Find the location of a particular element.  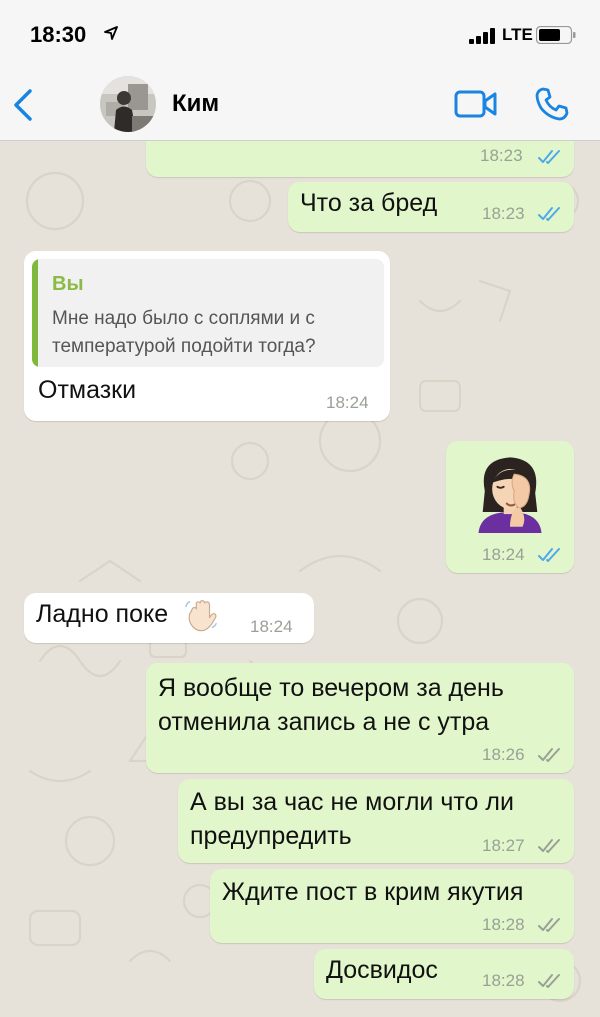

contact-name: Ким is located at coordinates (195, 104).